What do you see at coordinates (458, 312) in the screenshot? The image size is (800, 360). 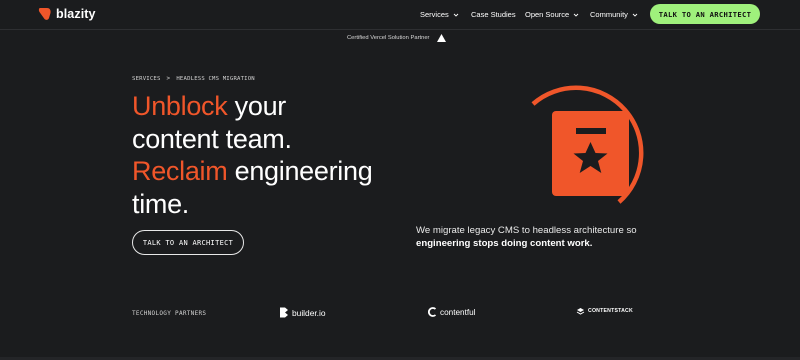 I see `partner-name-contentful: contentful` at bounding box center [458, 312].